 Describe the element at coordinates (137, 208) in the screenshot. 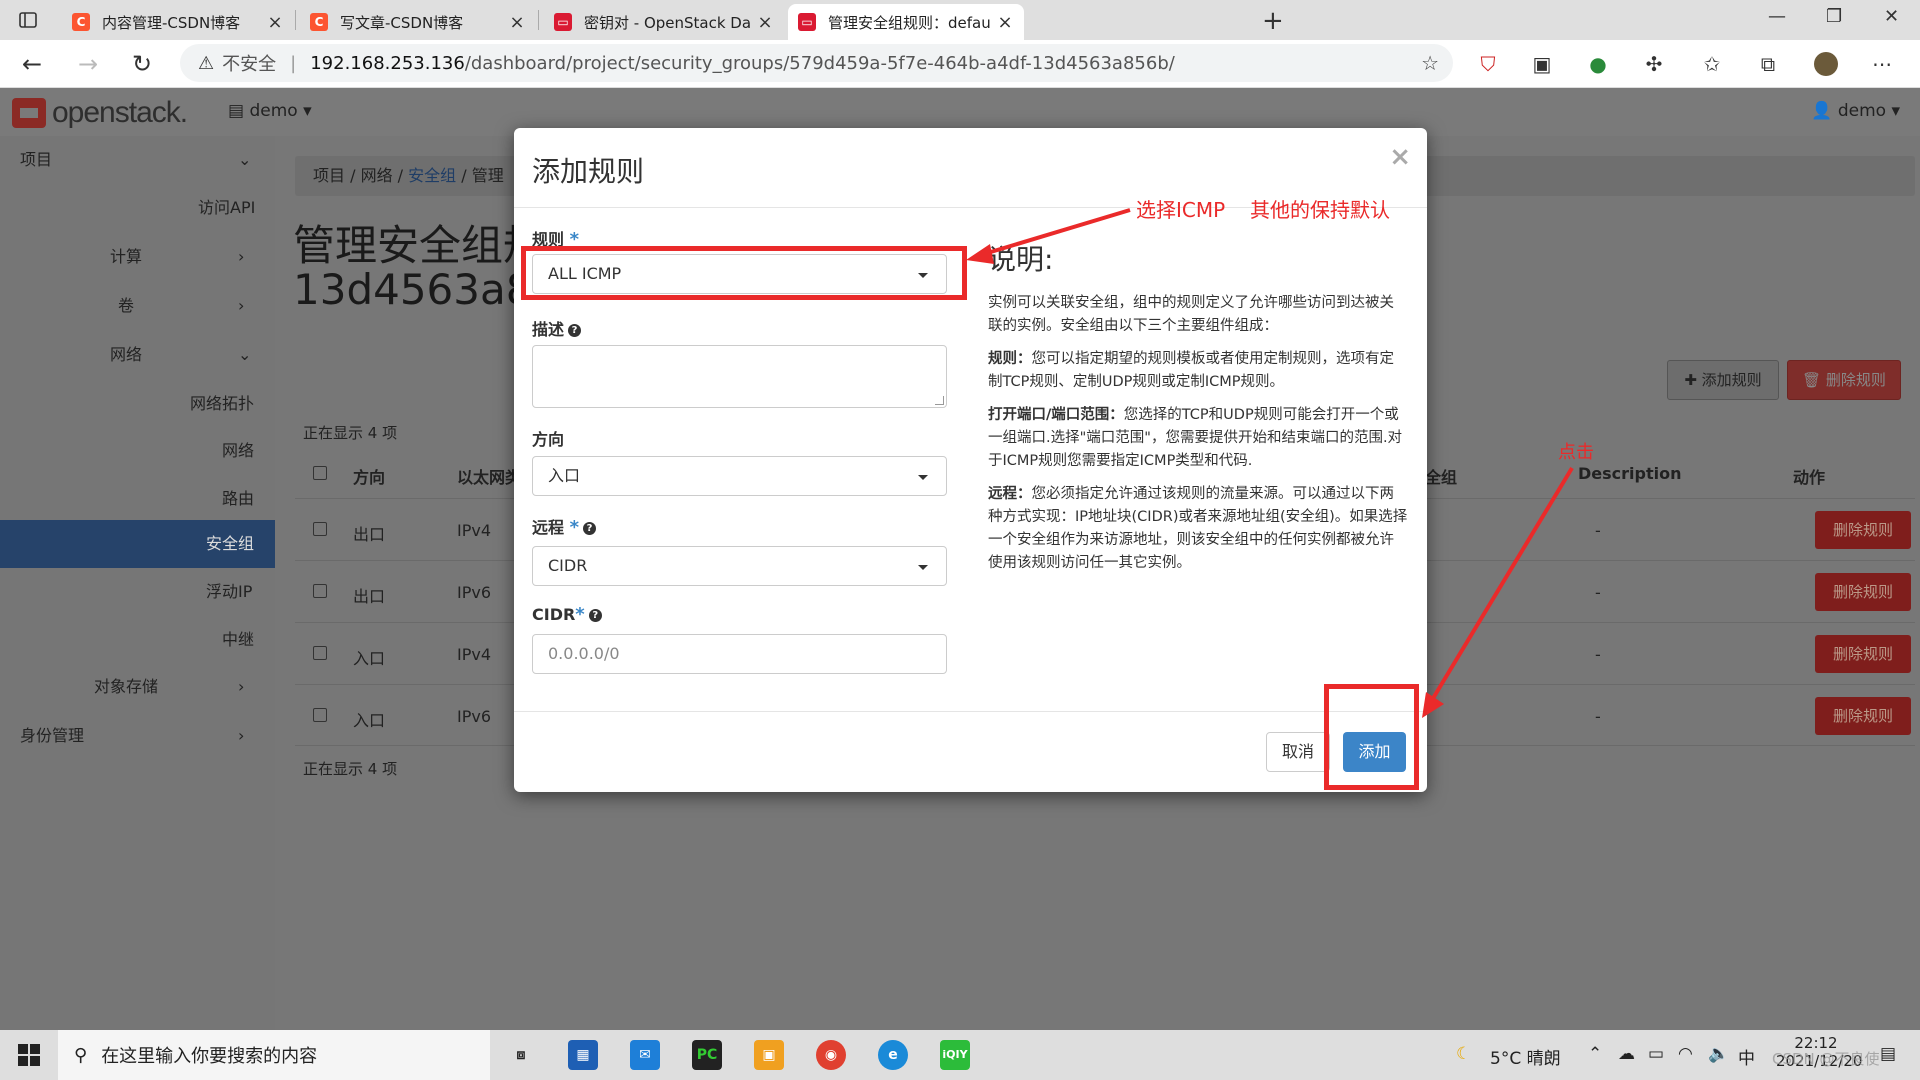

I see `sidebar-item-access-api: 访问API` at that location.